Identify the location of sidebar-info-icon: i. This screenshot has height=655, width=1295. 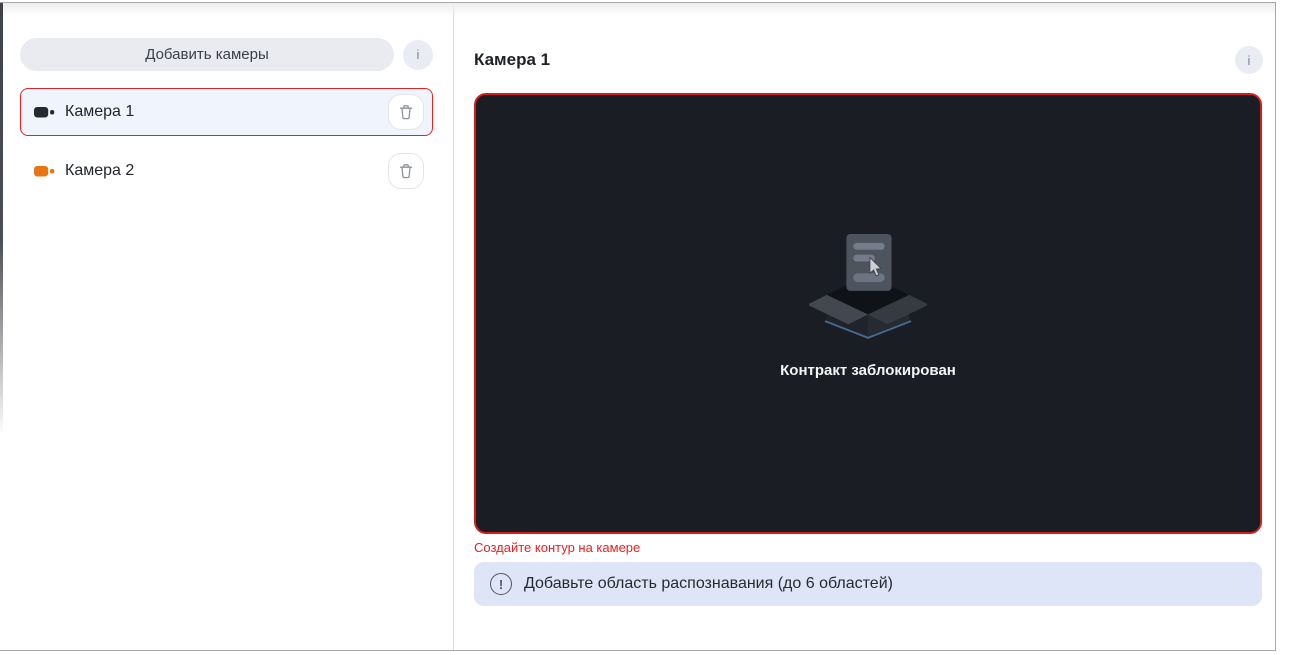
(418, 54).